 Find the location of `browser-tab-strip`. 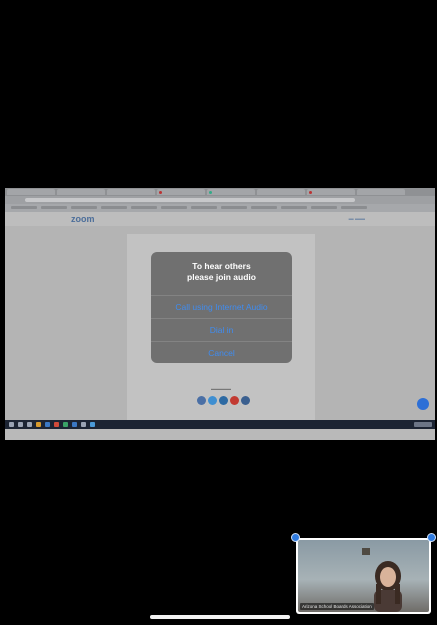

browser-tab-strip is located at coordinates (220, 192).